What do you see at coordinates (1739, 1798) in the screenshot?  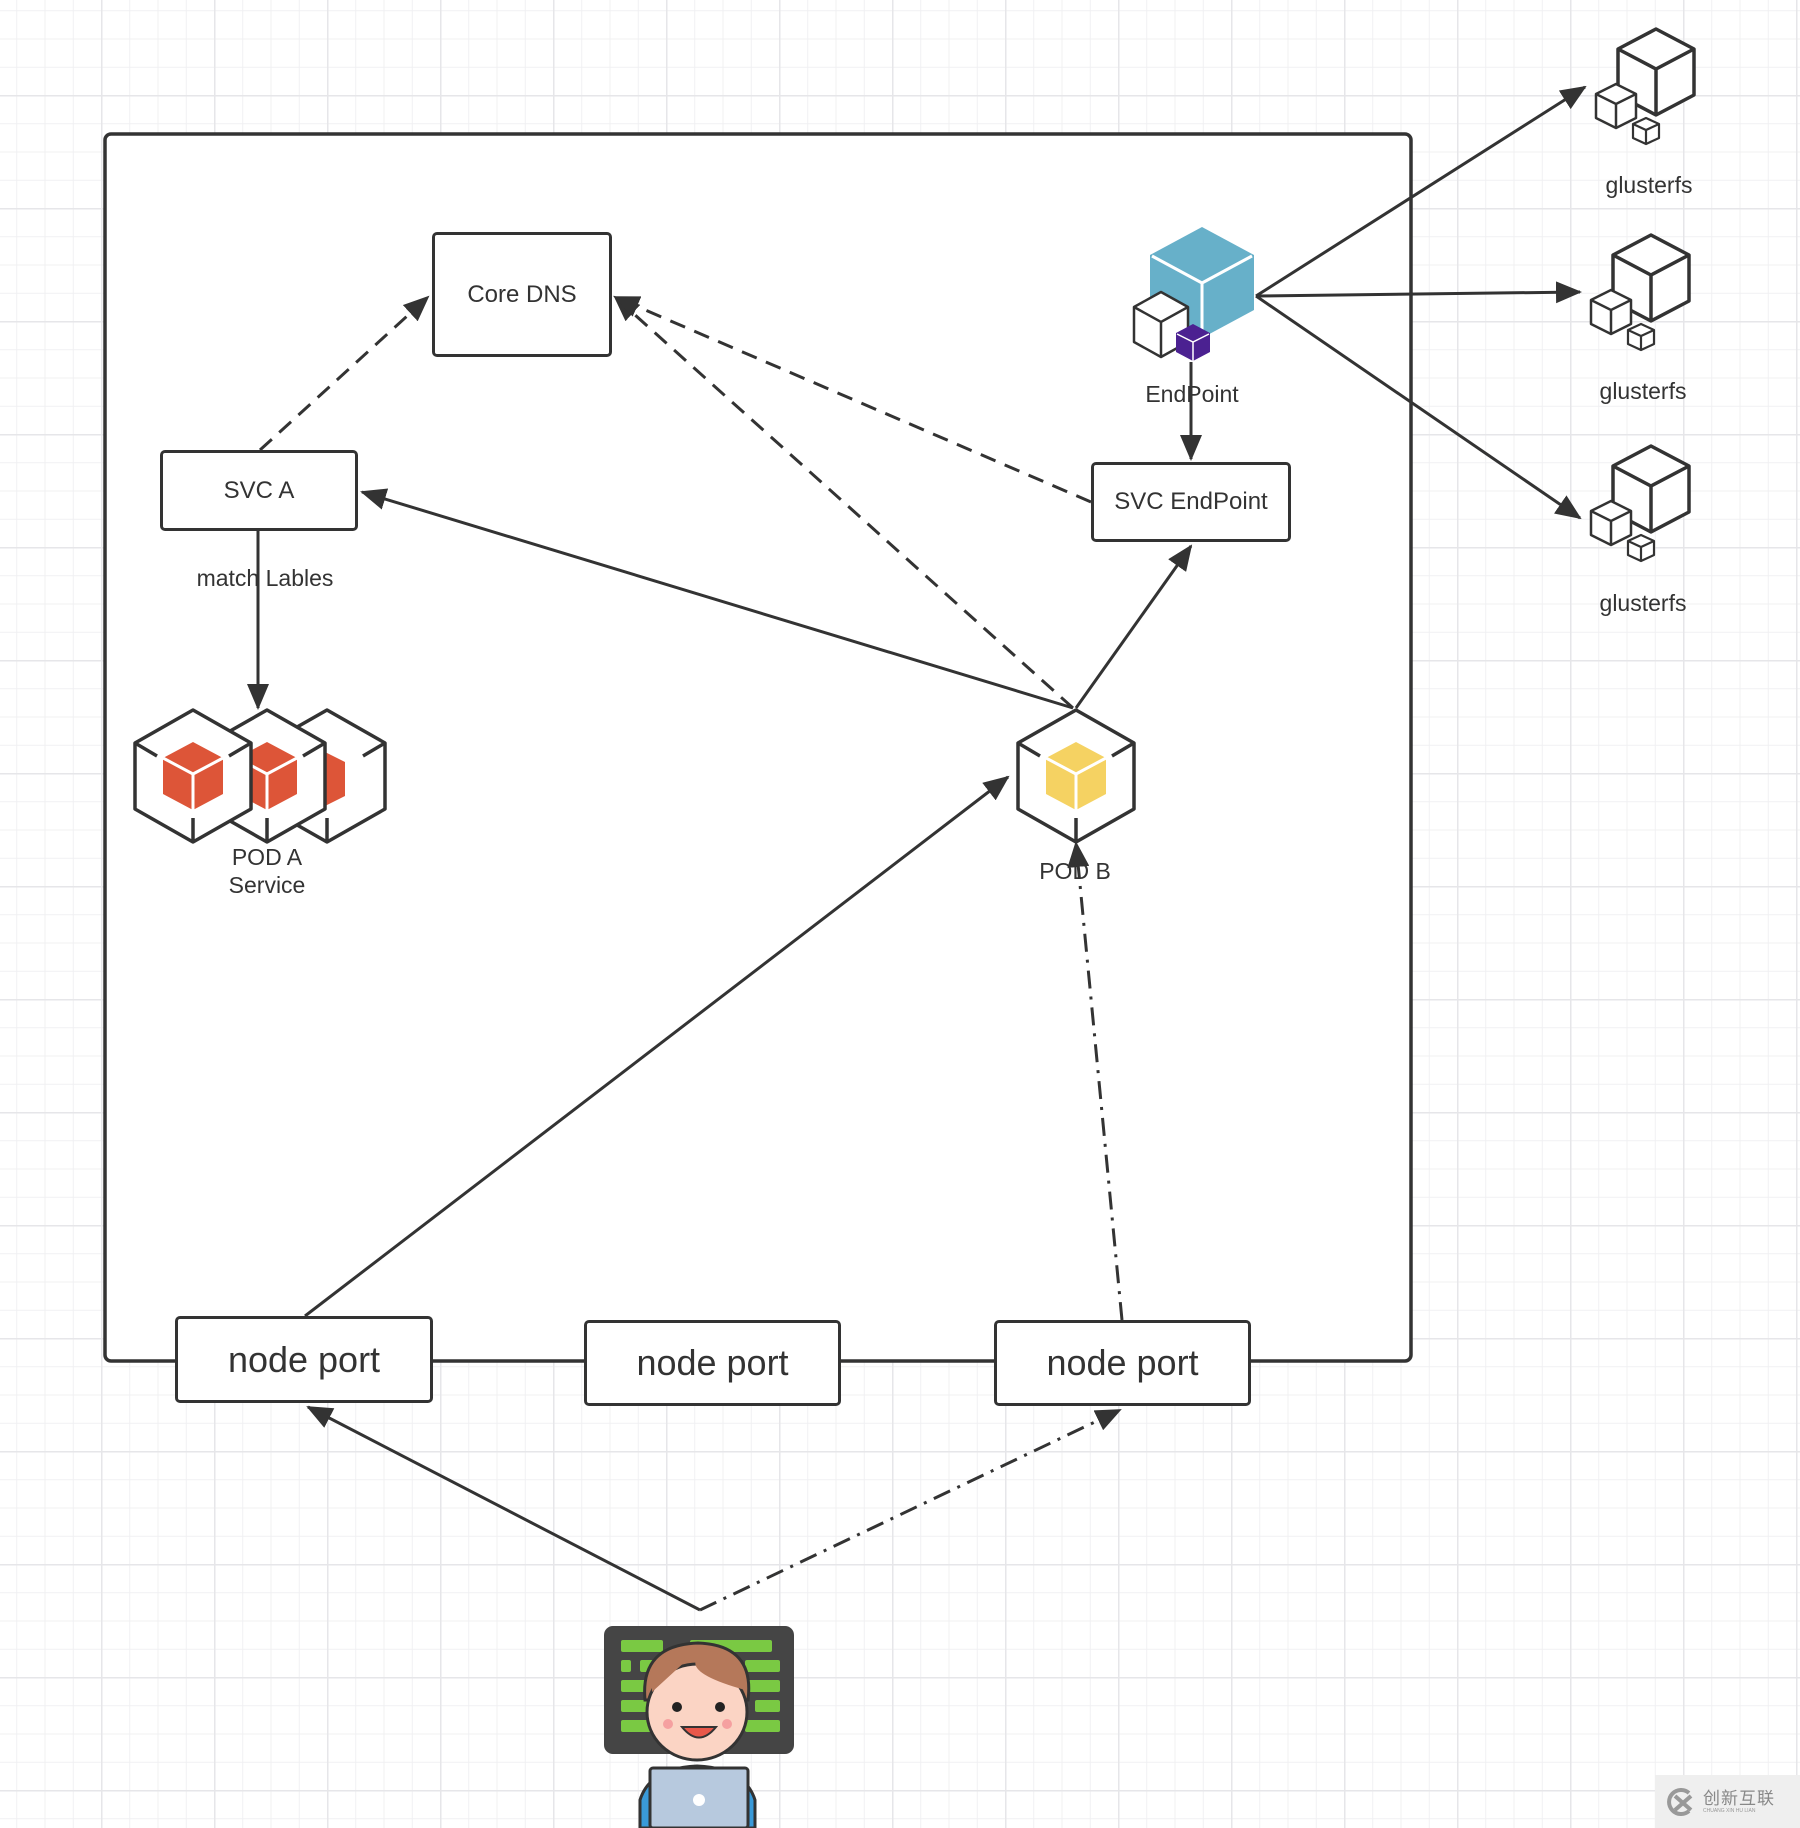 I see `watermark-title: 创新互联` at bounding box center [1739, 1798].